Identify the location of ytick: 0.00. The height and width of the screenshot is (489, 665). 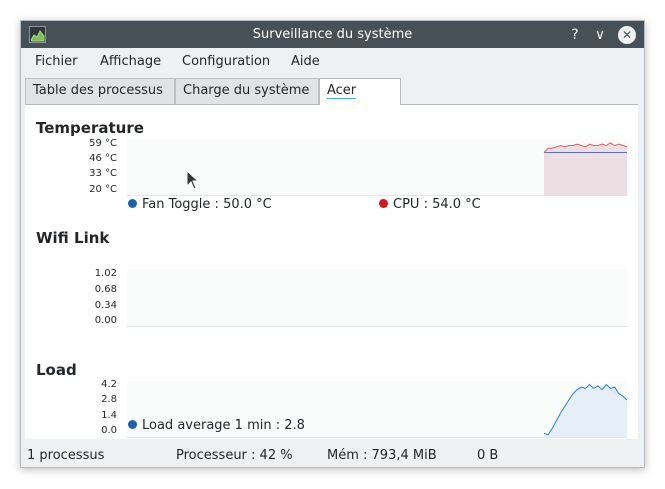
(105, 320).